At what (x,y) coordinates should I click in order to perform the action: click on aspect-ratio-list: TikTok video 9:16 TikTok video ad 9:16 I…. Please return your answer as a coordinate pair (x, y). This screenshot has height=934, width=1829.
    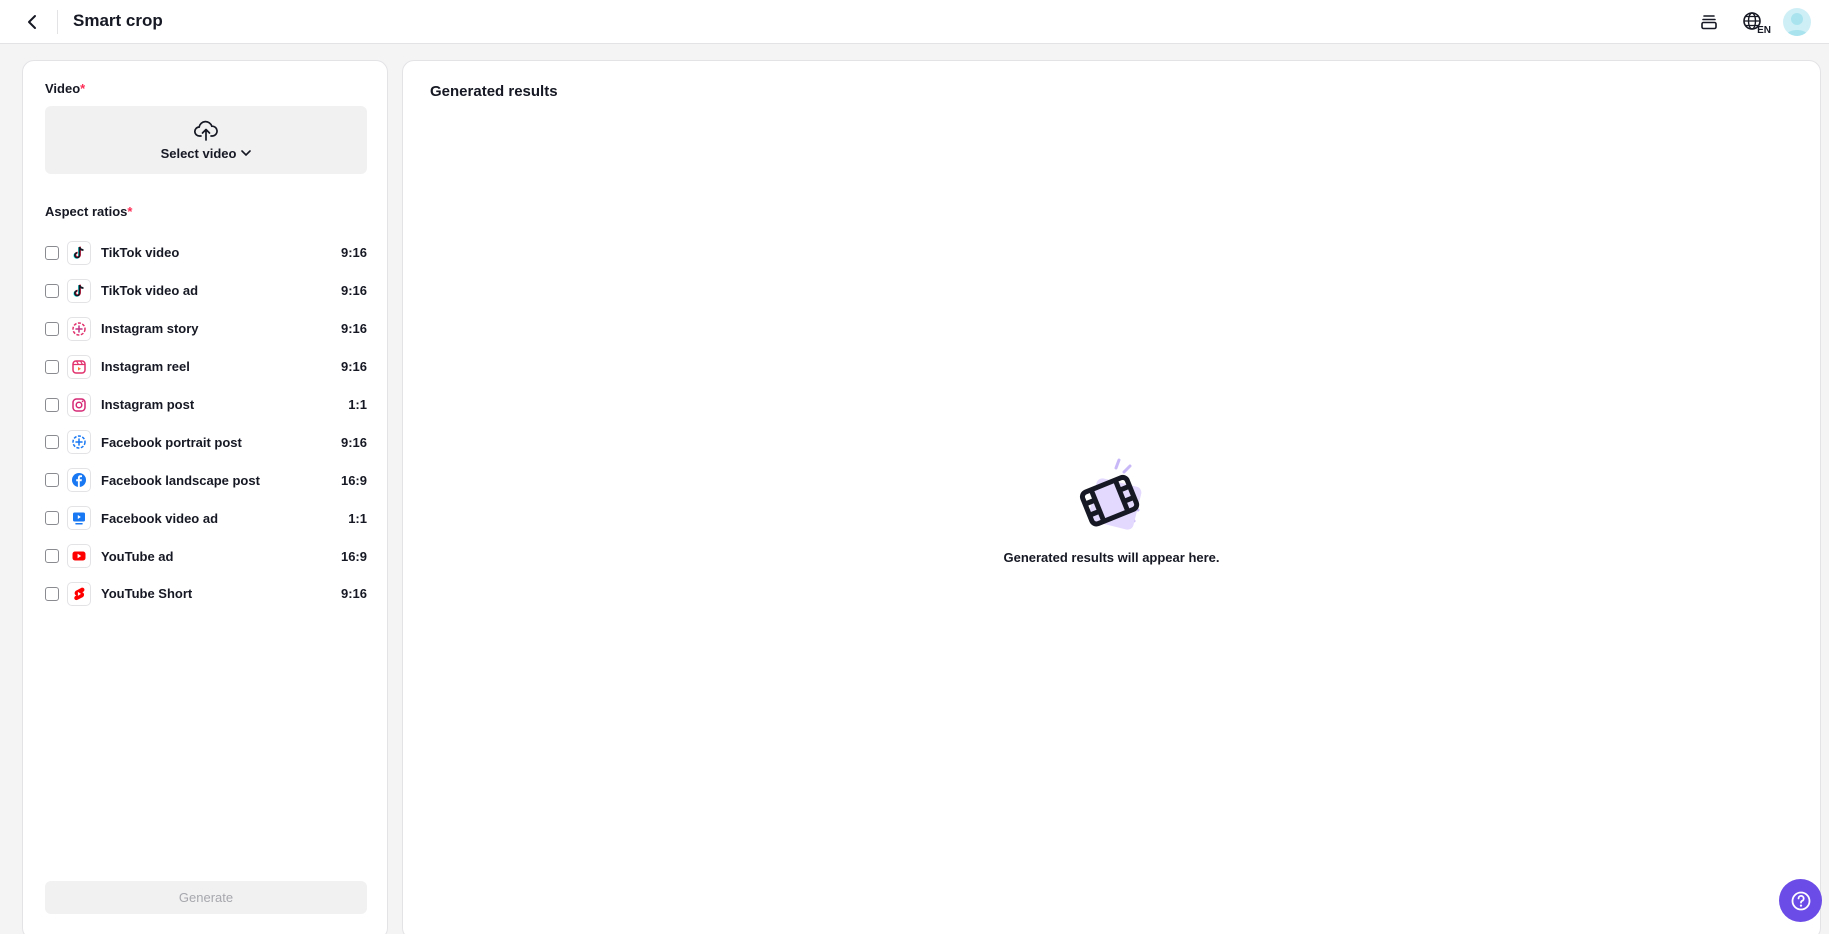
    Looking at the image, I should click on (206, 423).